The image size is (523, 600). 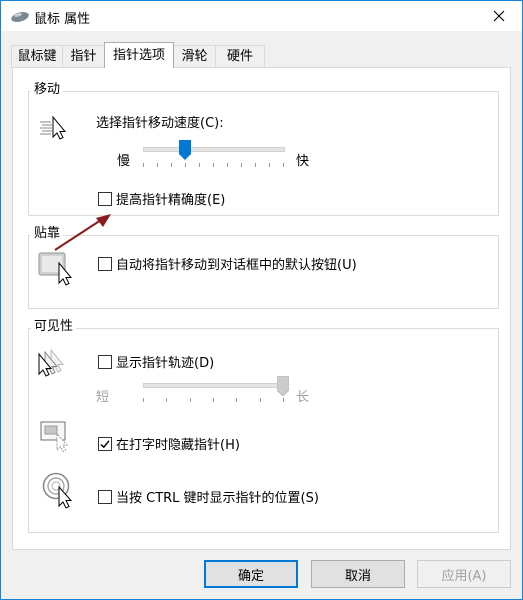 What do you see at coordinates (105, 362) in the screenshot?
I see `trails-checkbox` at bounding box center [105, 362].